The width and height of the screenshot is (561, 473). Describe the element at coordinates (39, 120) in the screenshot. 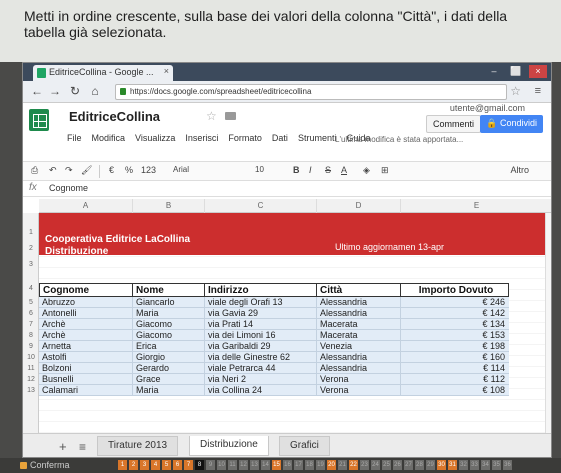

I see `sheets-logo-icon` at that location.